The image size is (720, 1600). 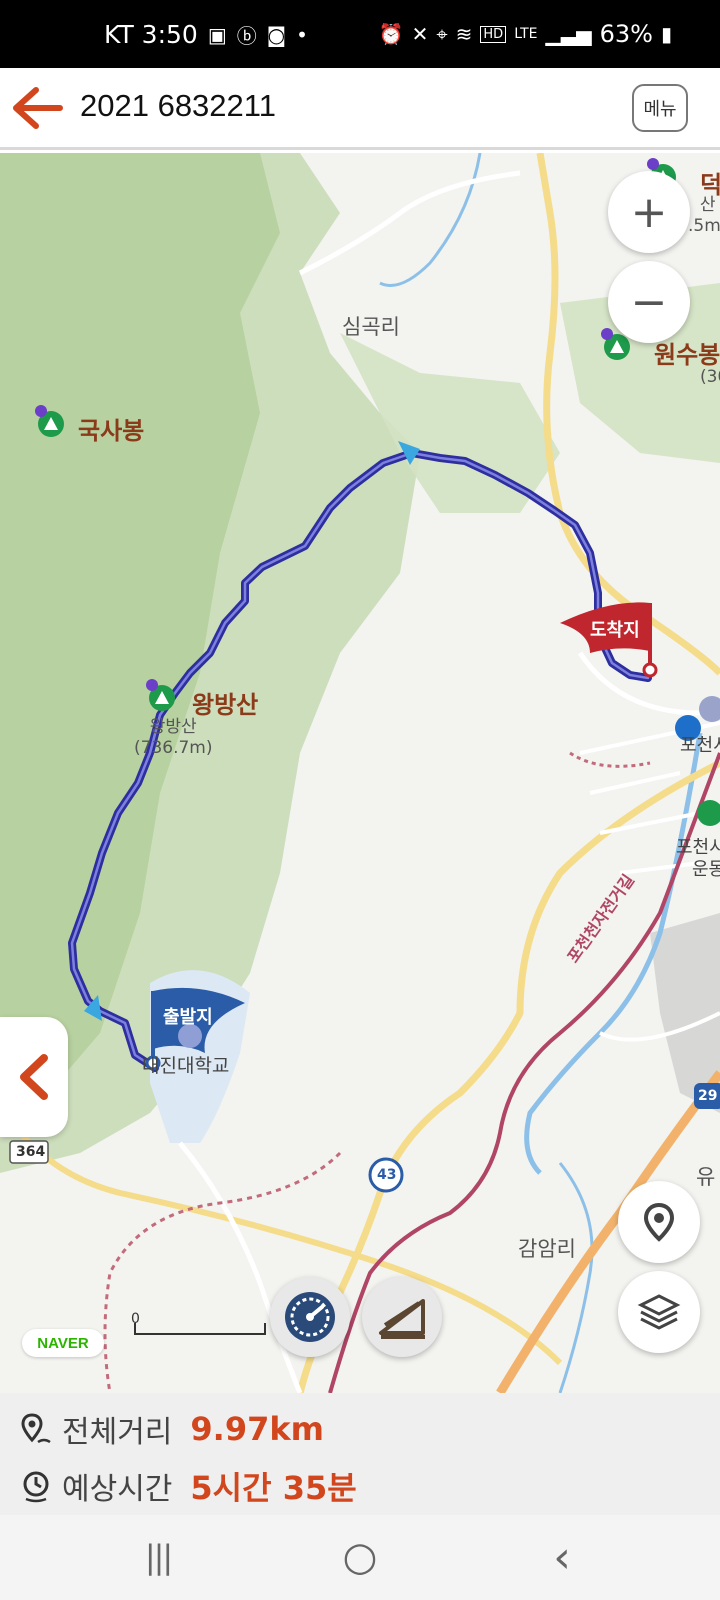 What do you see at coordinates (708, 1096) in the screenshot?
I see `road-sign-29: 29` at bounding box center [708, 1096].